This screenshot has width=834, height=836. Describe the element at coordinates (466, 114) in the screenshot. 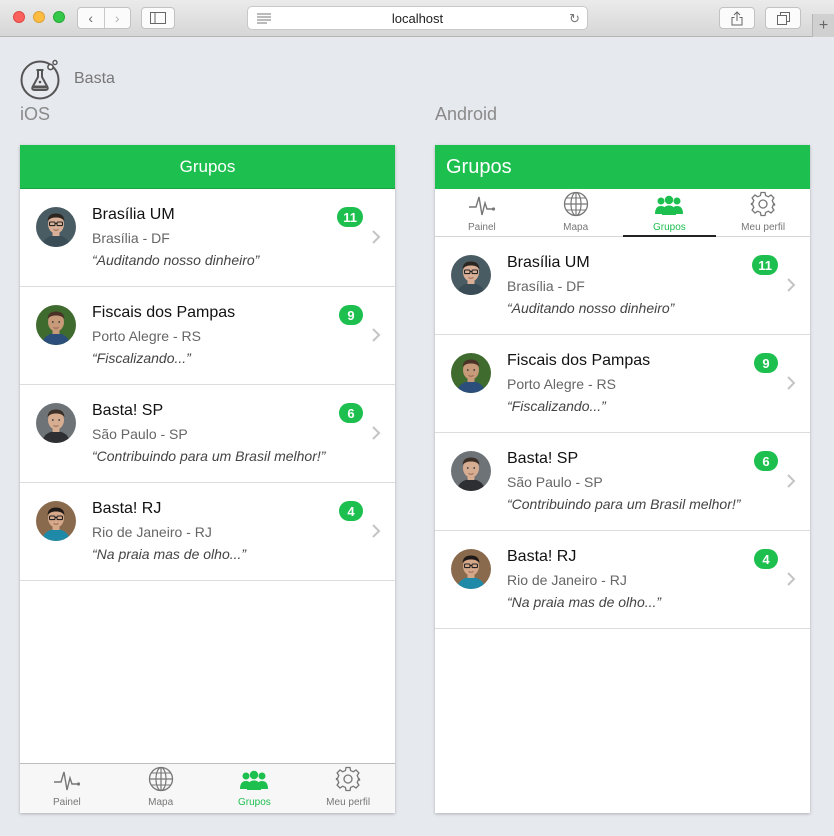

I see `android-label: Android` at that location.